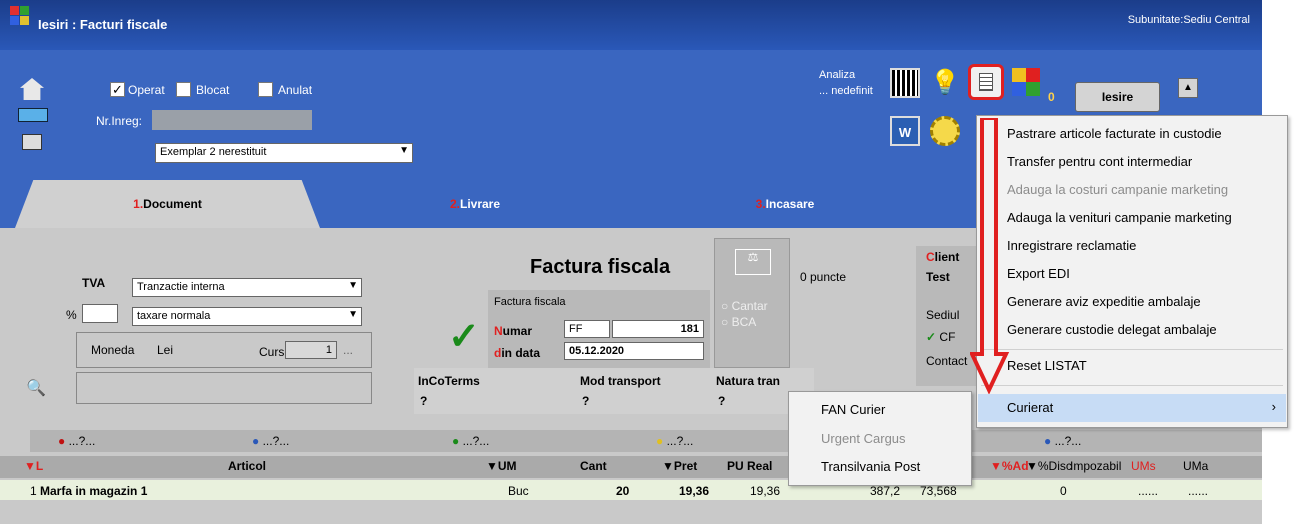  What do you see at coordinates (183, 89) in the screenshot?
I see `blocat-checkbox` at bounding box center [183, 89].